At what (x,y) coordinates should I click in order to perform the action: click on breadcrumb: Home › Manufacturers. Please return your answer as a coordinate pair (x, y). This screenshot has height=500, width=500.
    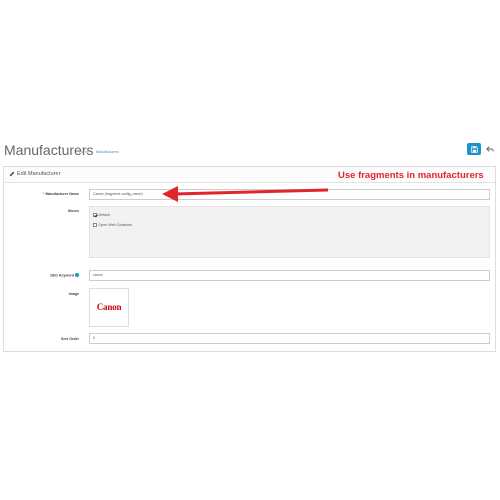
    Looking at the image, I should click on (99, 152).